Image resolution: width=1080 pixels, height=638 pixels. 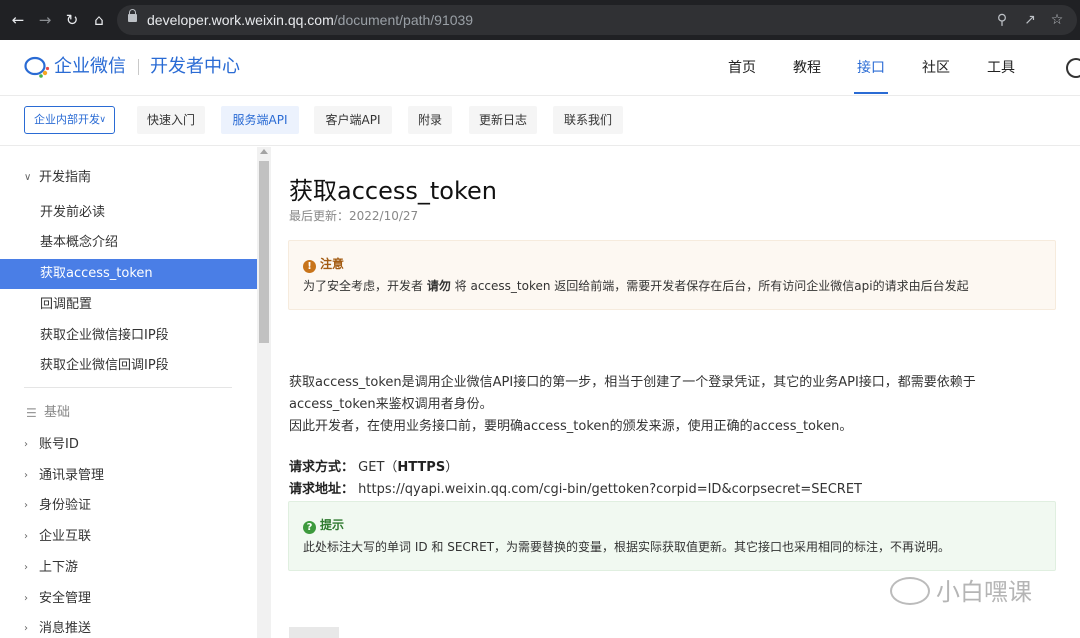 I want to click on tab-changelog: 更新日志, so click(x=503, y=120).